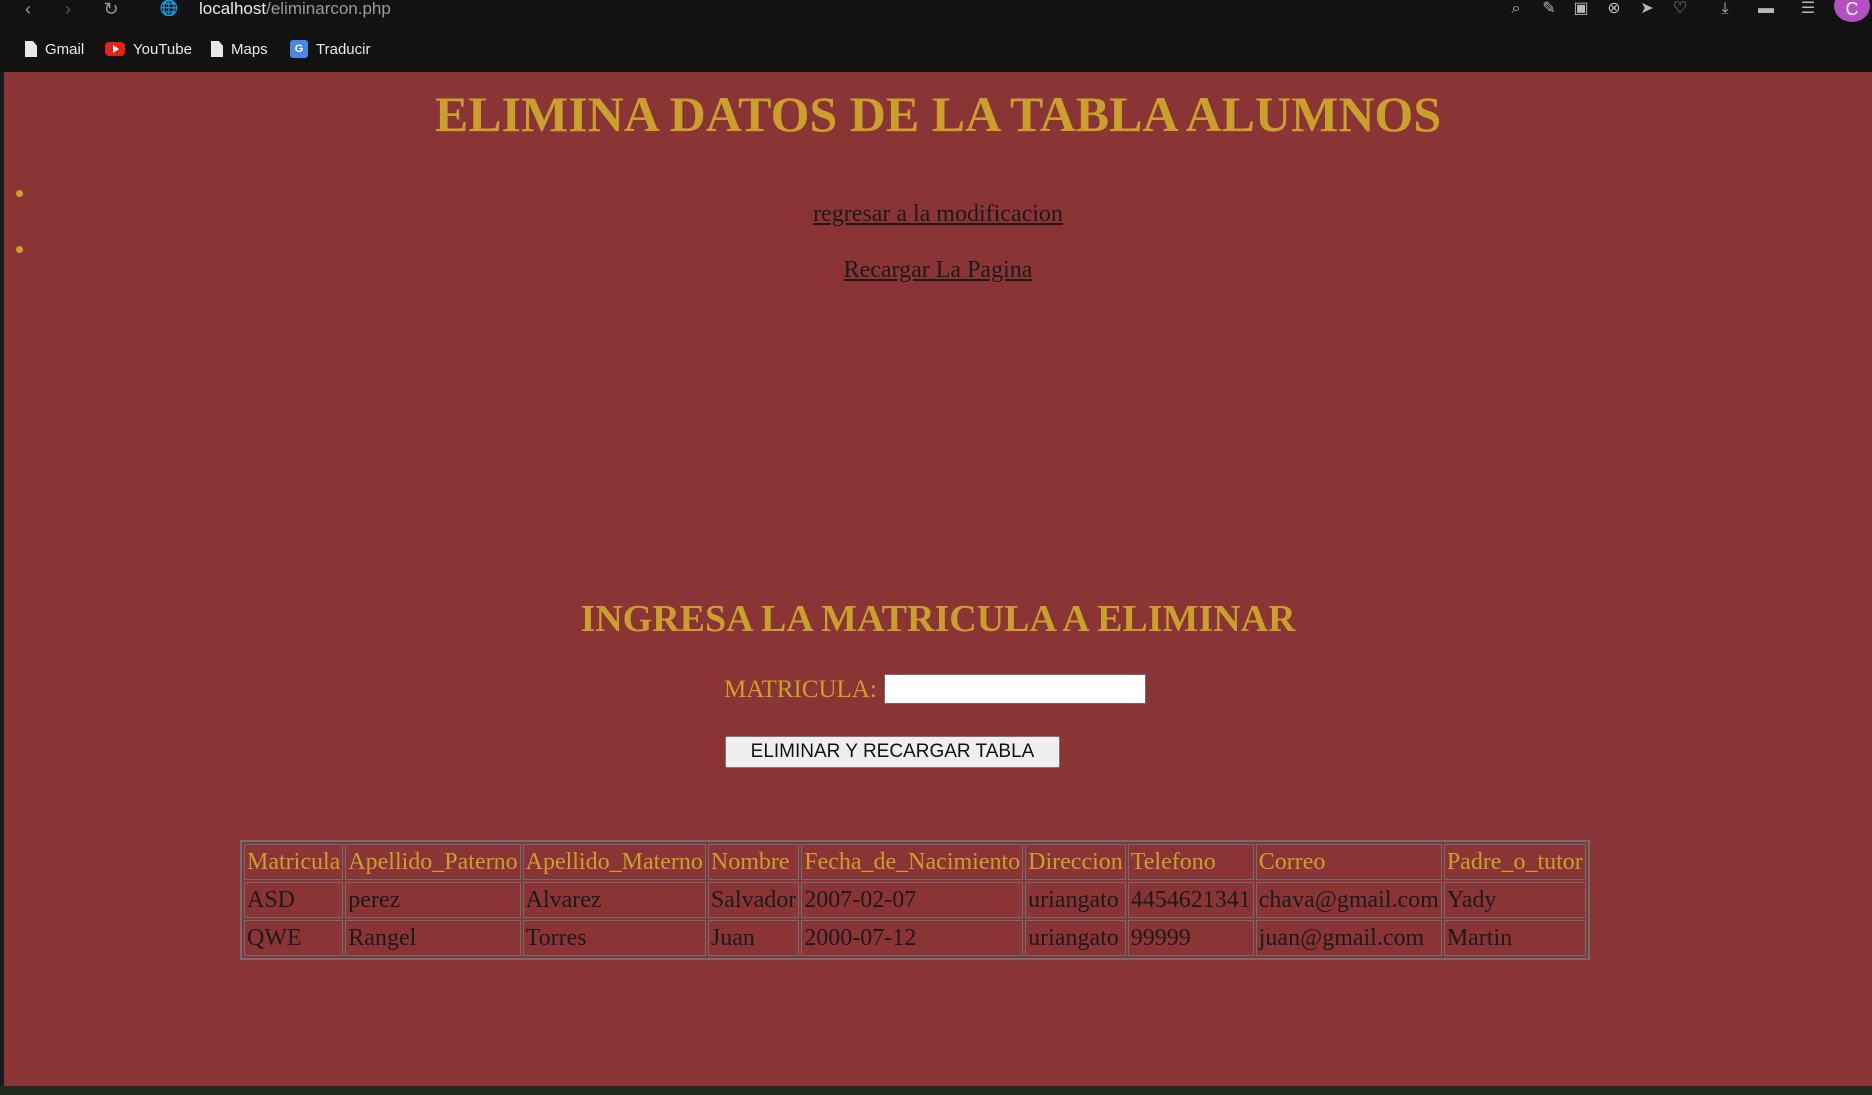 The height and width of the screenshot is (1095, 1872). Describe the element at coordinates (800, 689) in the screenshot. I see `matricula-label: MATRICULA:` at that location.